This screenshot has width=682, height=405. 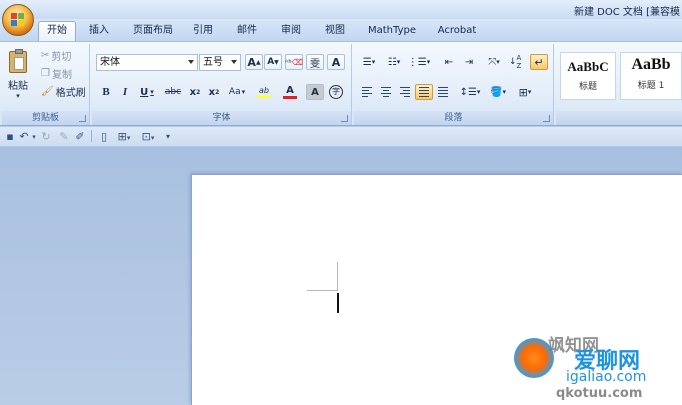 What do you see at coordinates (290, 97) in the screenshot?
I see `font-color-bar` at bounding box center [290, 97].